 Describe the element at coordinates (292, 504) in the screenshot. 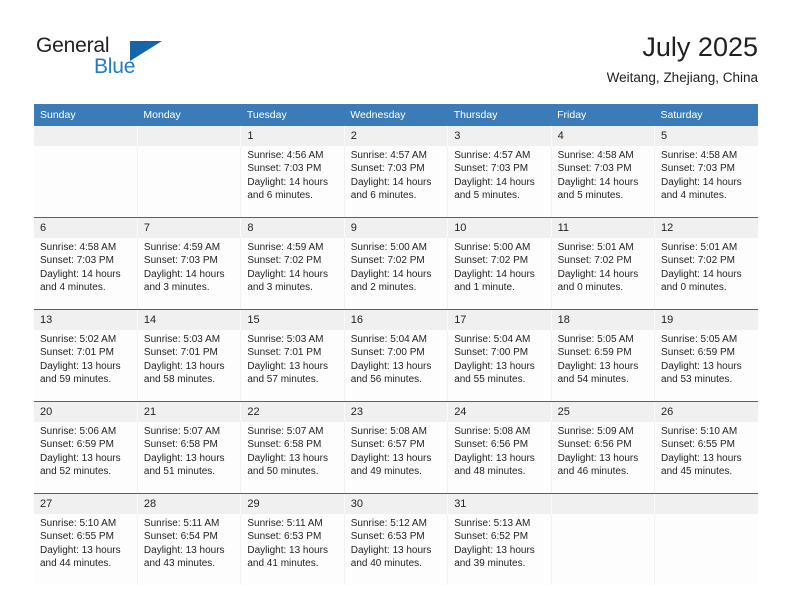

I see `day-number: 29` at that location.